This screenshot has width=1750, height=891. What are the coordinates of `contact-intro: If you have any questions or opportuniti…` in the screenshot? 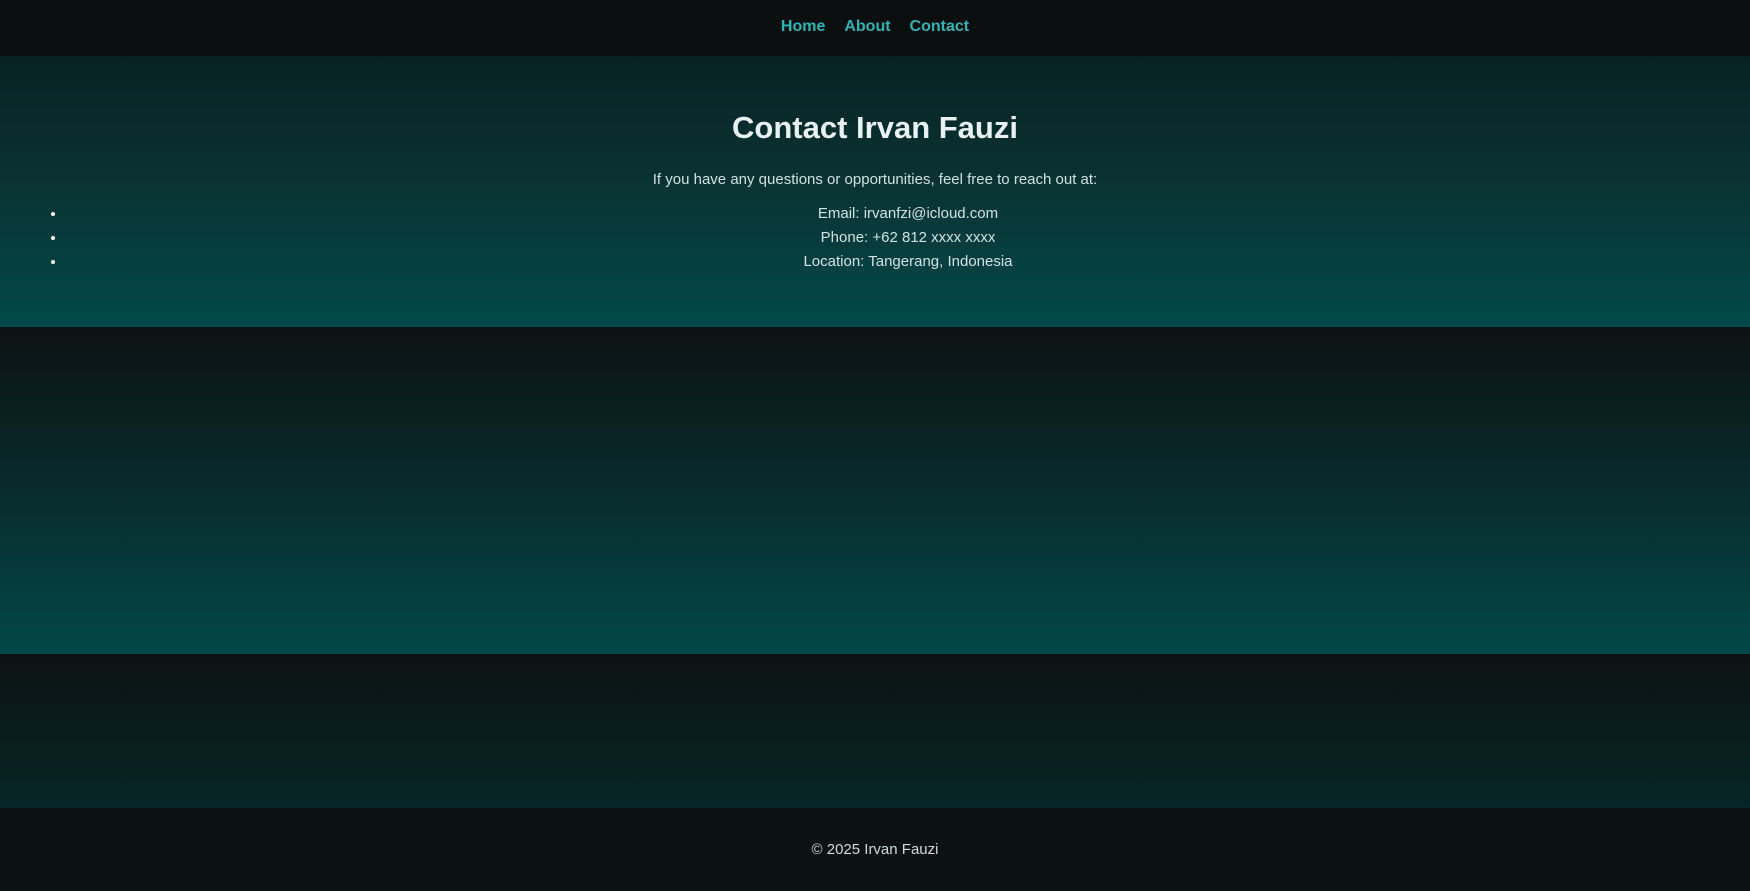 It's located at (875, 179).